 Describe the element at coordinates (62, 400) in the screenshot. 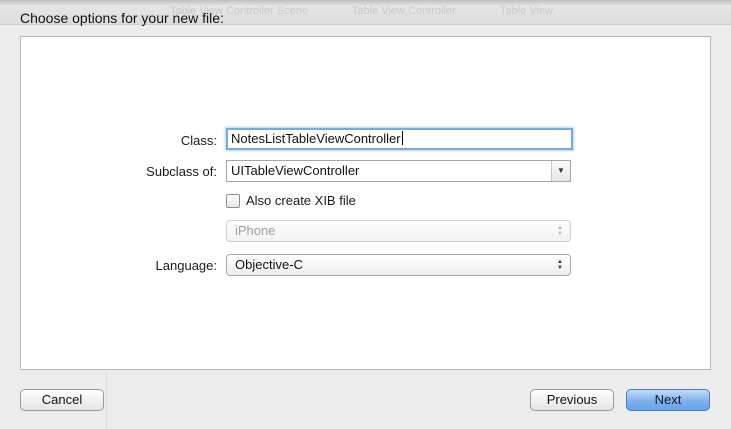

I see `cancel-button: Cancel` at that location.